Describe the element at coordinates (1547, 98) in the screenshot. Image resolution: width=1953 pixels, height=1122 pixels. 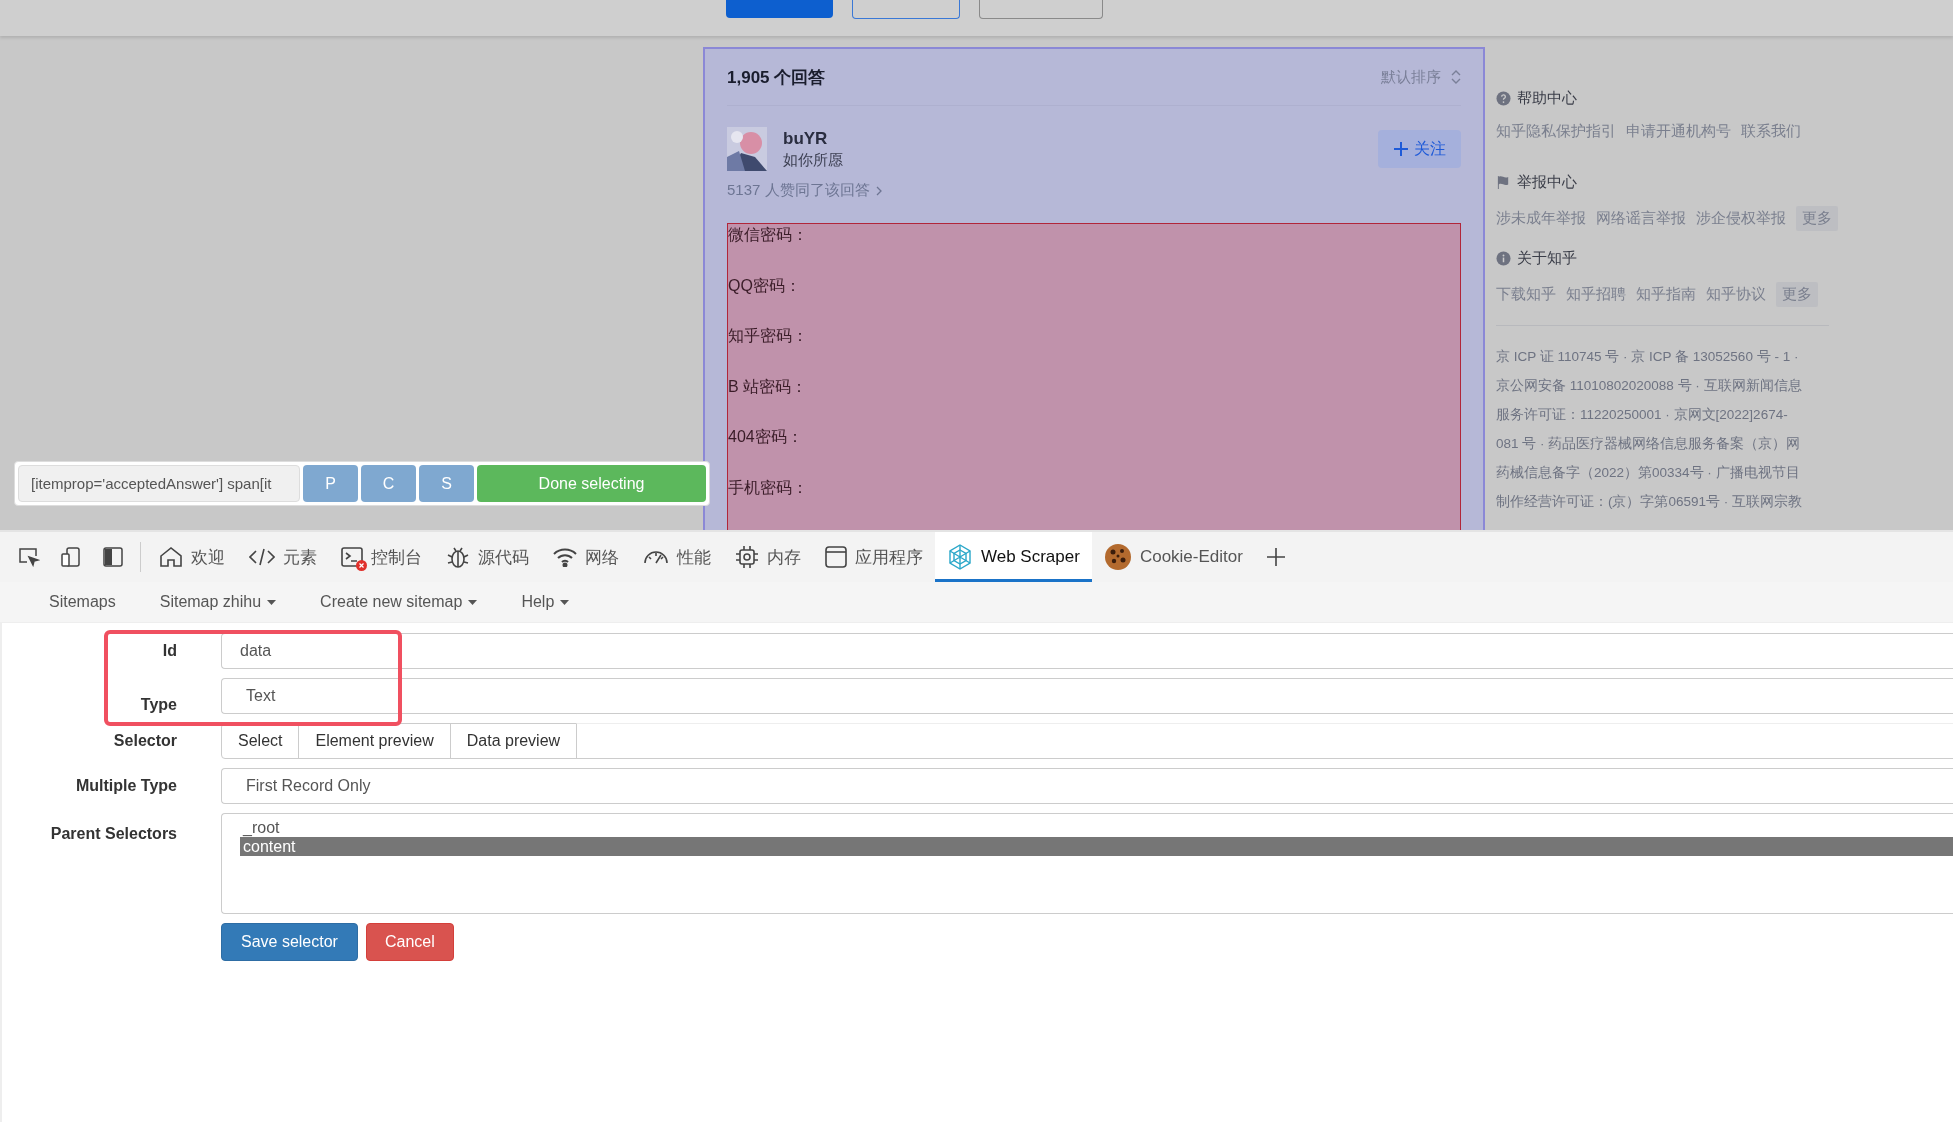
I see `section-title: 帮助中心` at that location.